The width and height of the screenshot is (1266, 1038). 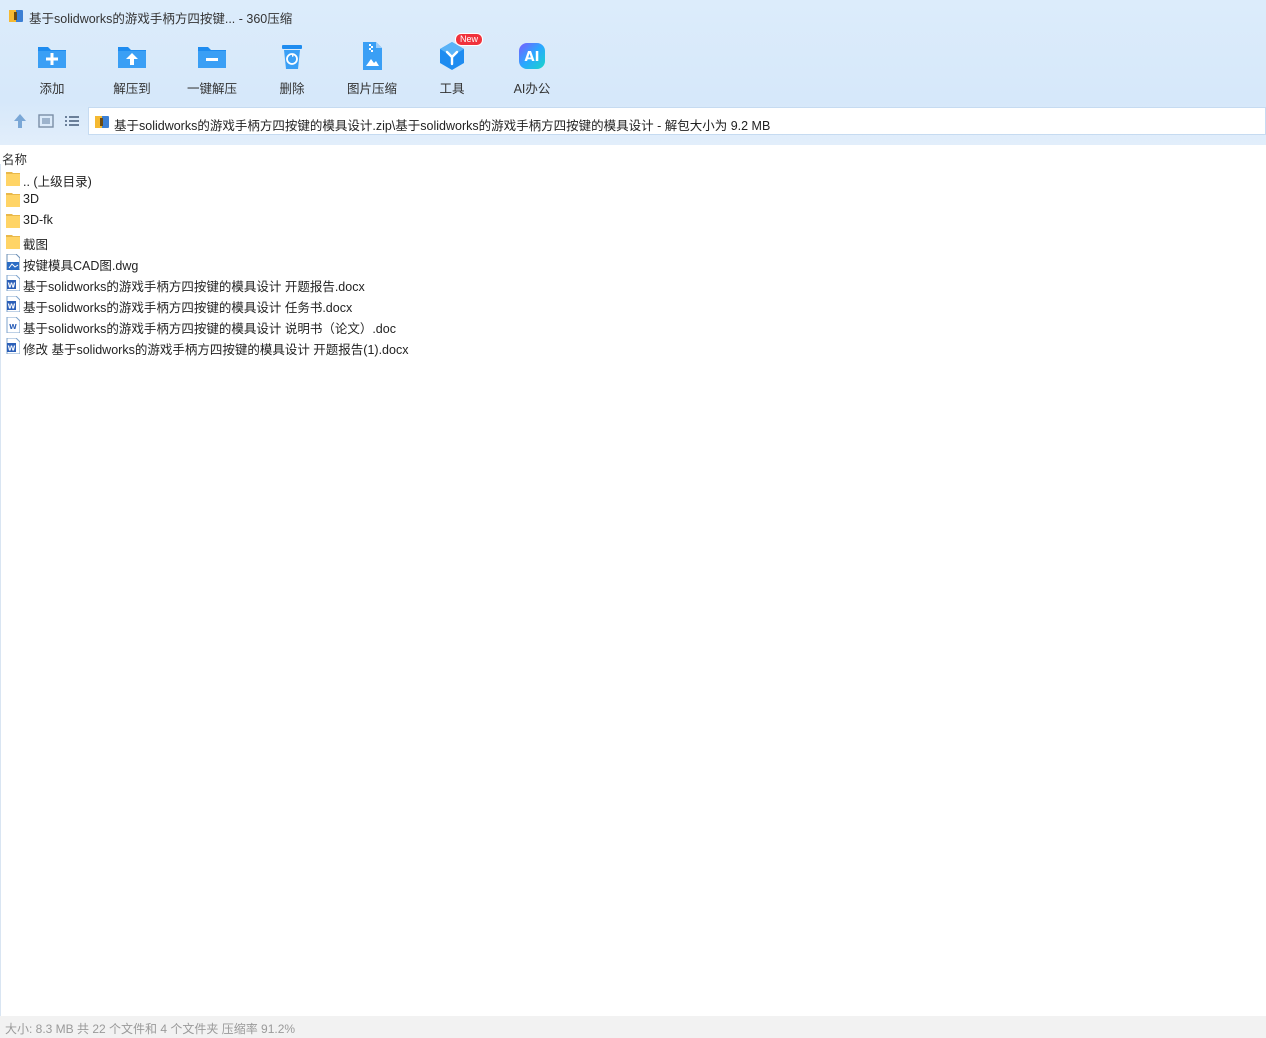 I want to click on one-click-extract-label: 一键解压, so click(x=211, y=89).